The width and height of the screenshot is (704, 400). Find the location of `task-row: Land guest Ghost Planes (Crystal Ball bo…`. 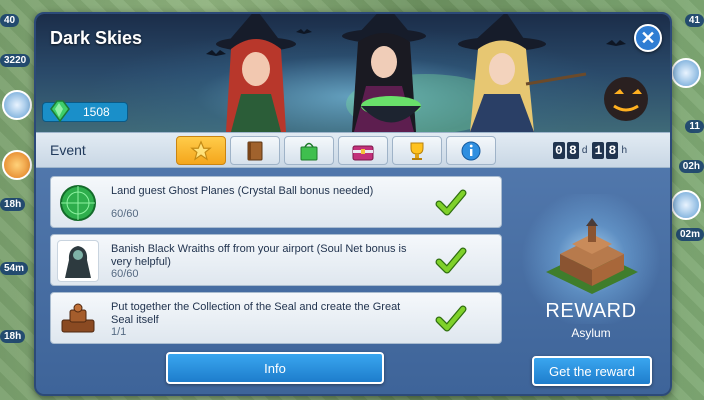

task-row: Land guest Ghost Planes (Crystal Ball bo… is located at coordinates (276, 202).